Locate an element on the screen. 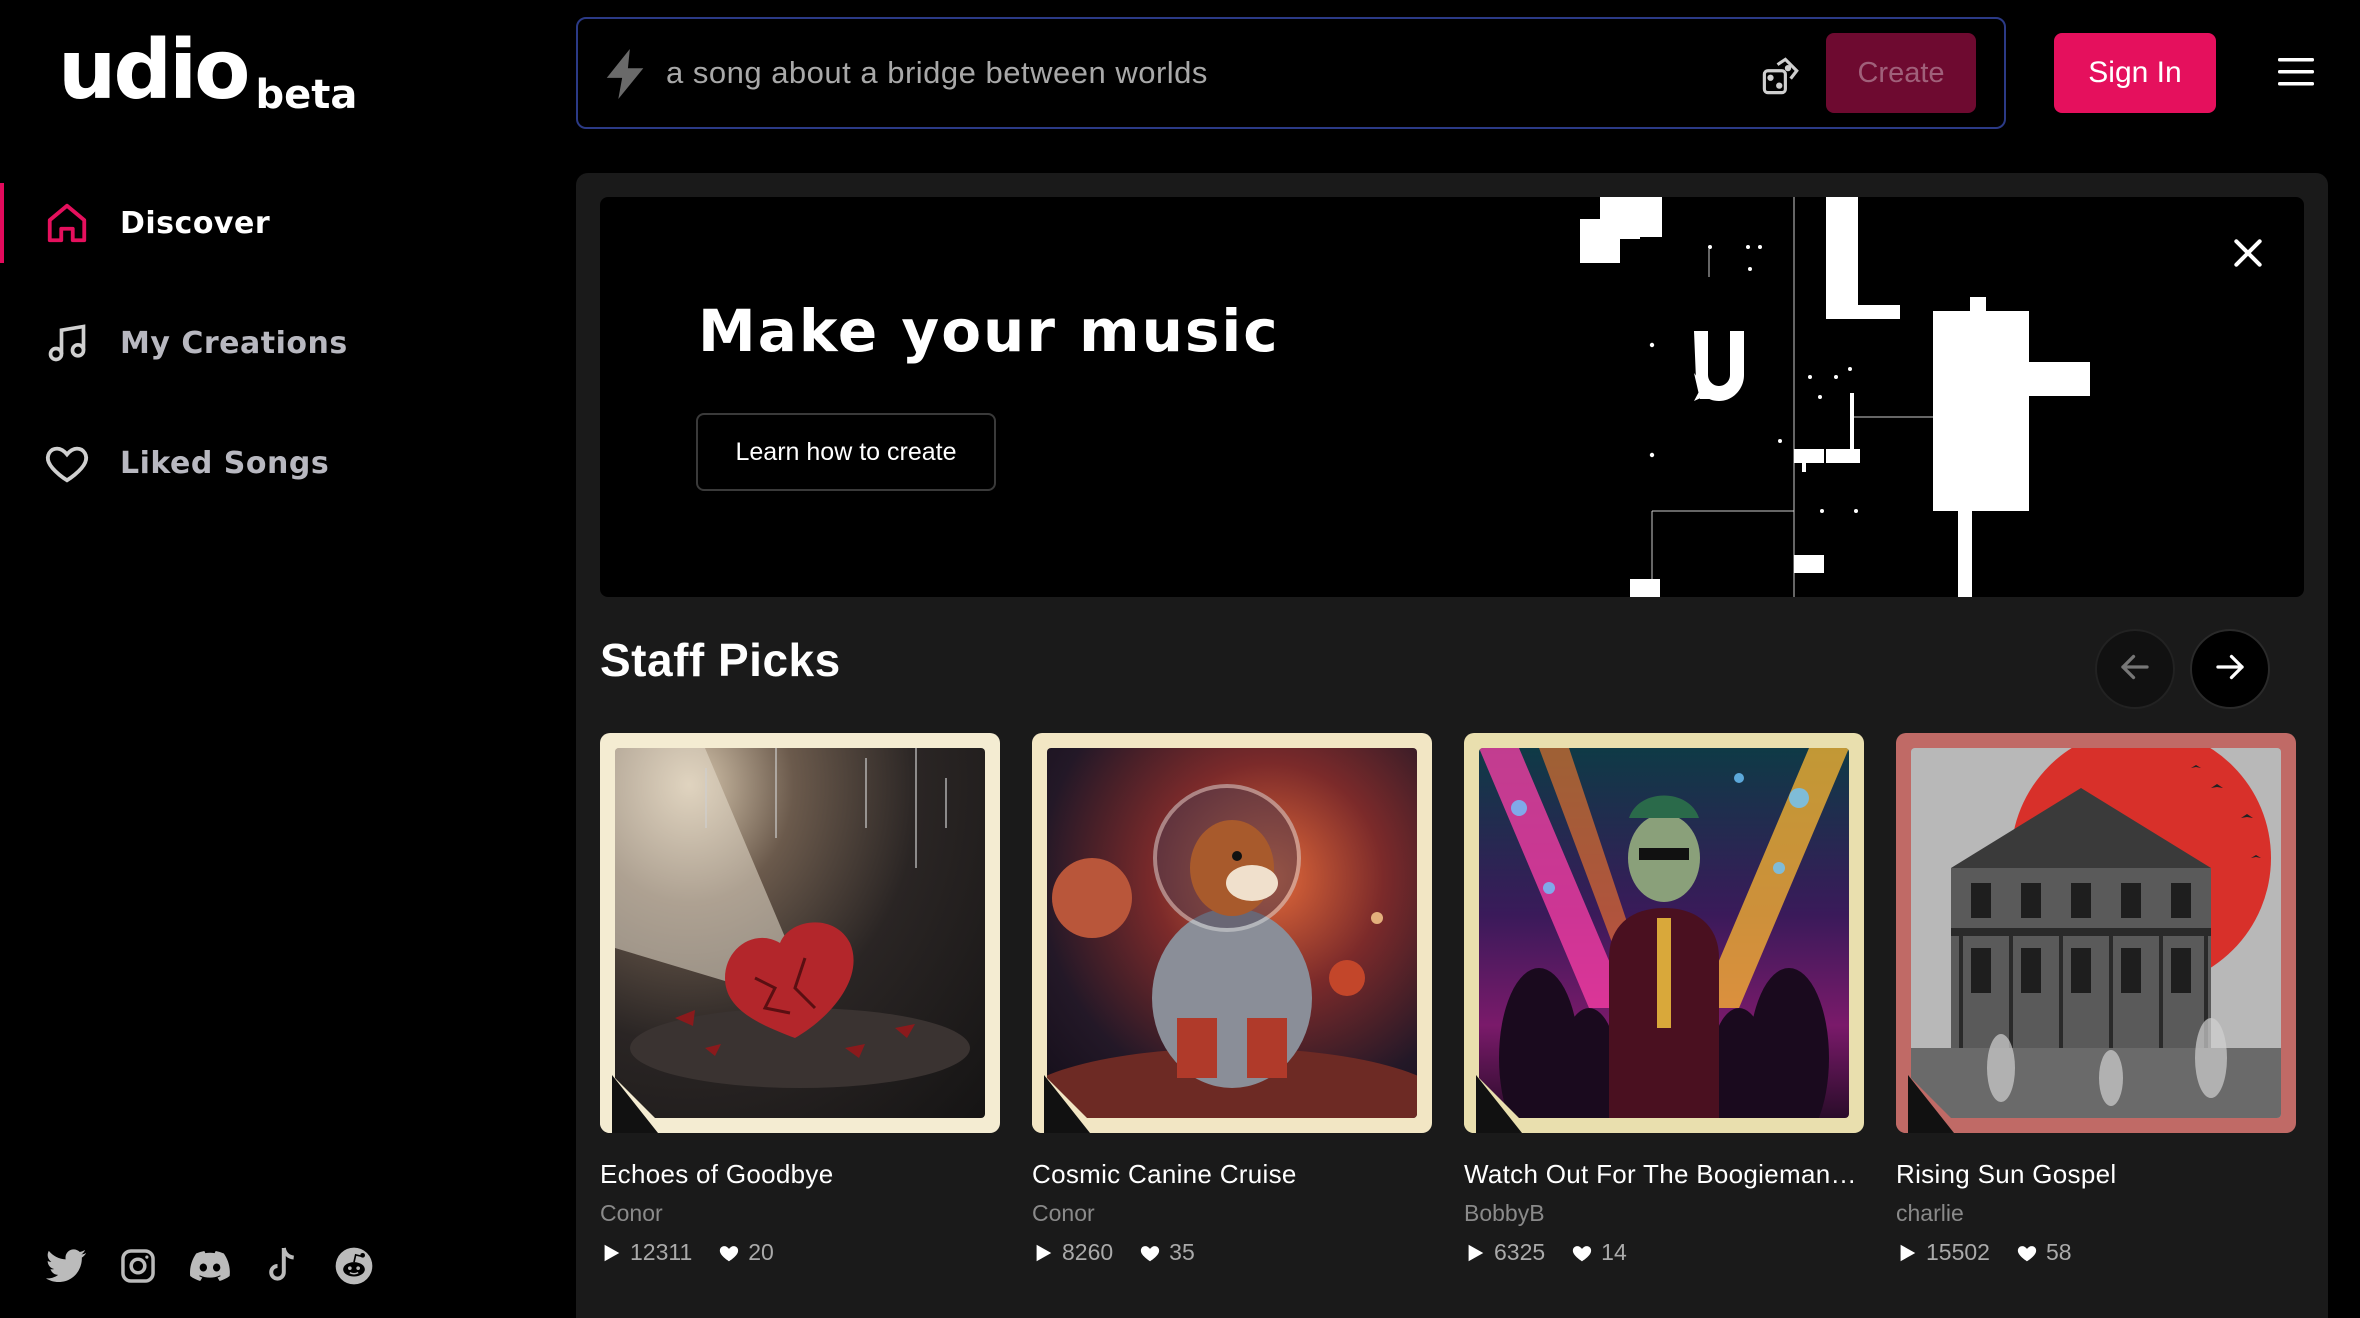 This screenshot has width=2360, height=1318. home-icon is located at coordinates (67, 223).